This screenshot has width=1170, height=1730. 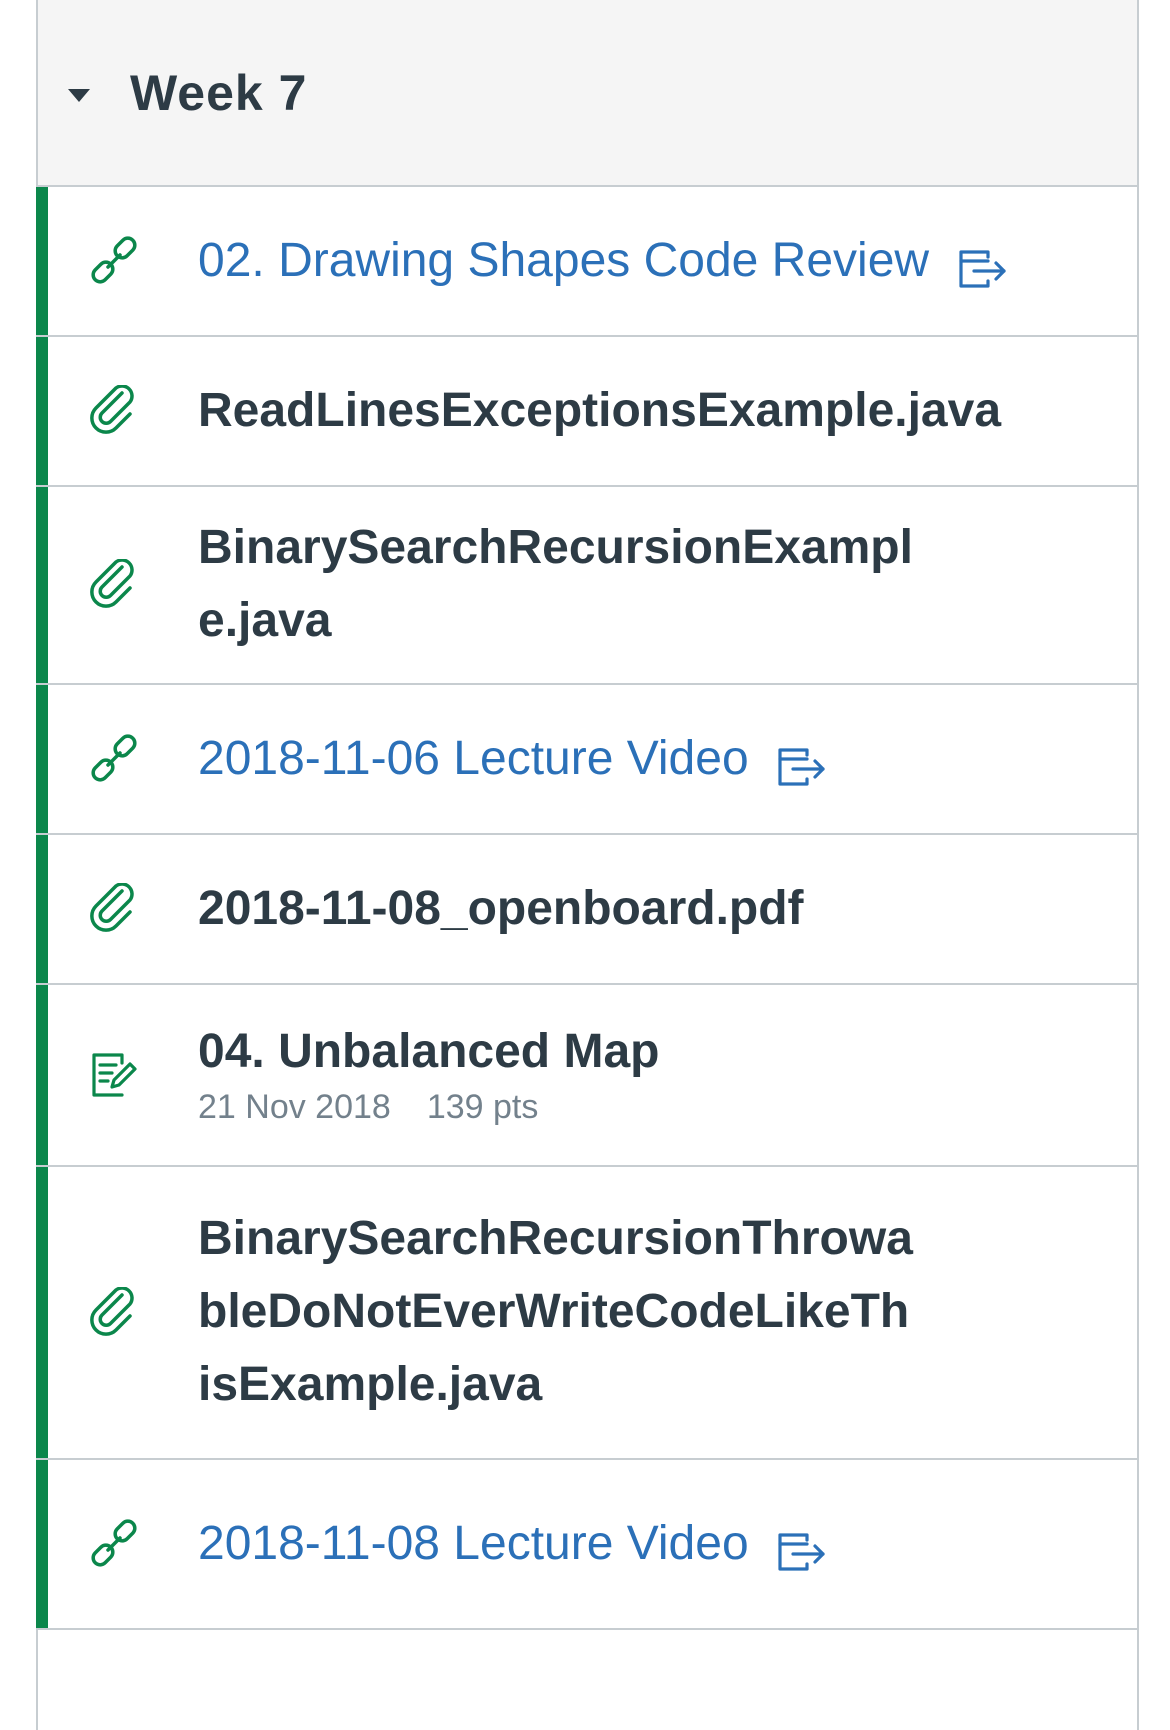 I want to click on module-item-link: 2018-11-08 Lecture Video, so click(x=586, y=1545).